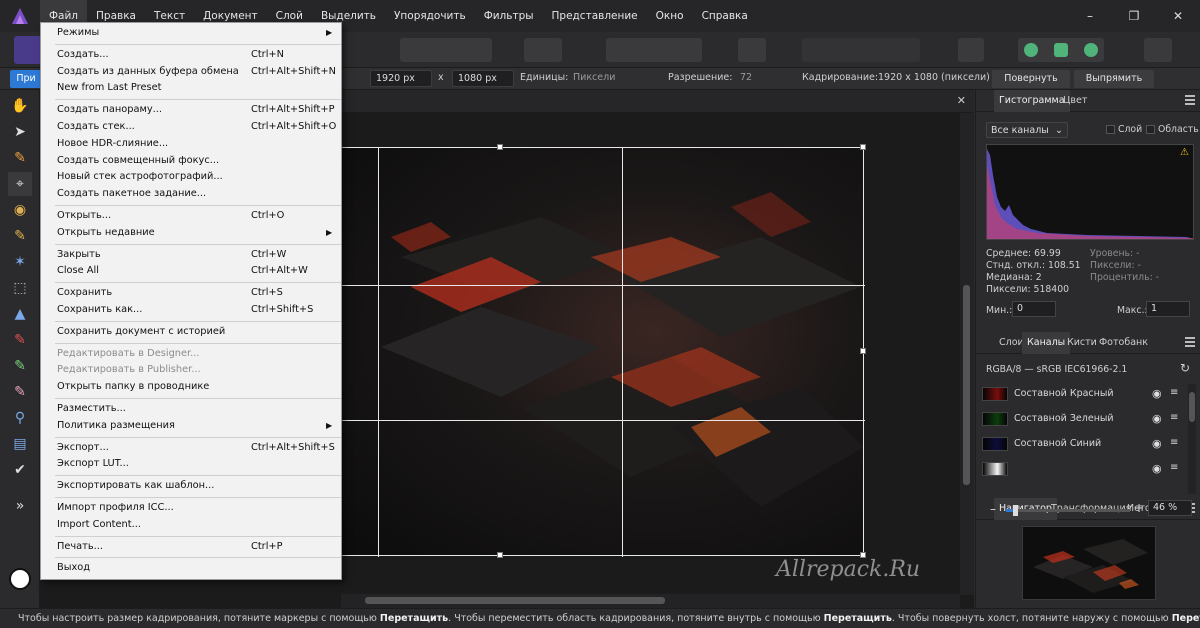  What do you see at coordinates (966, 385) in the screenshot?
I see `vertical-scroll-thumb` at bounding box center [966, 385].